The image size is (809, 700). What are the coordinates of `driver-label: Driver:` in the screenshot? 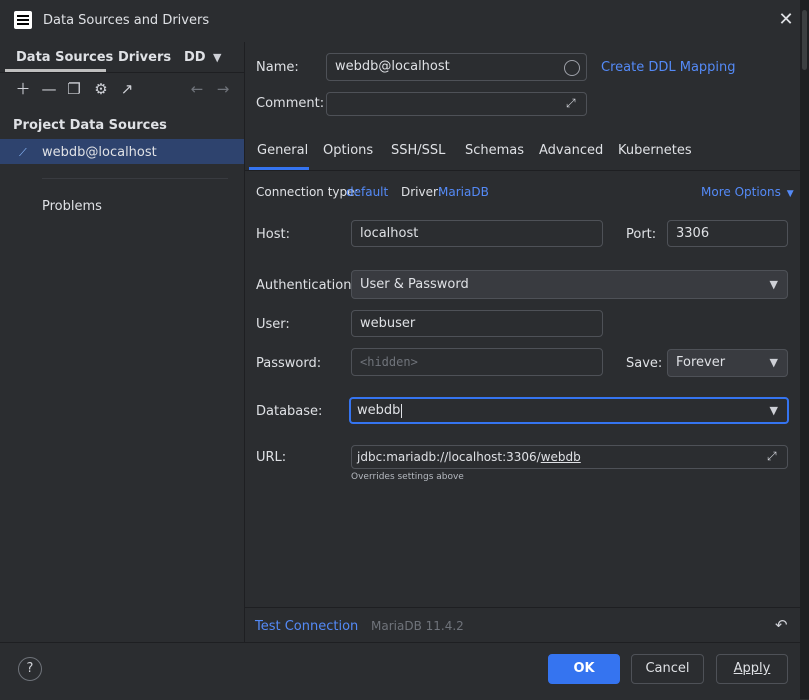 It's located at (421, 192).